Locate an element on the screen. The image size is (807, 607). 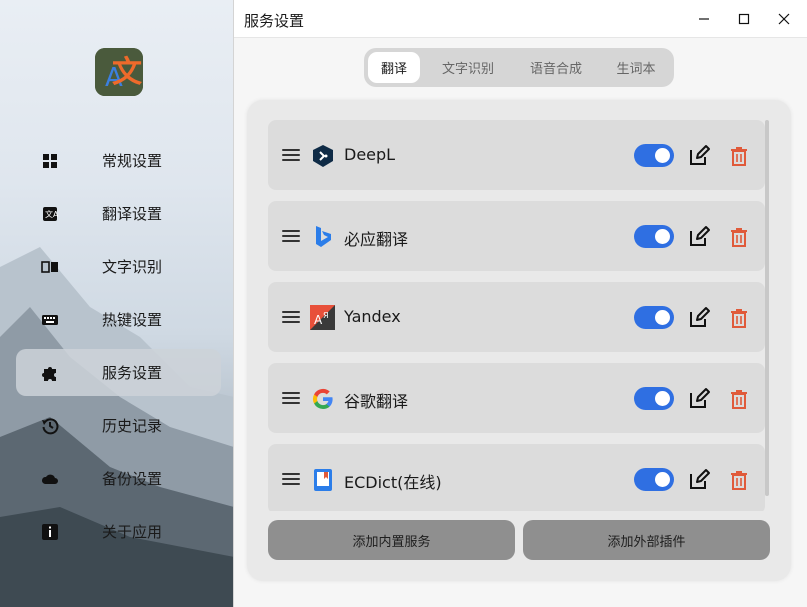
sidebar-item-service: 服务设置 is located at coordinates (118, 372).